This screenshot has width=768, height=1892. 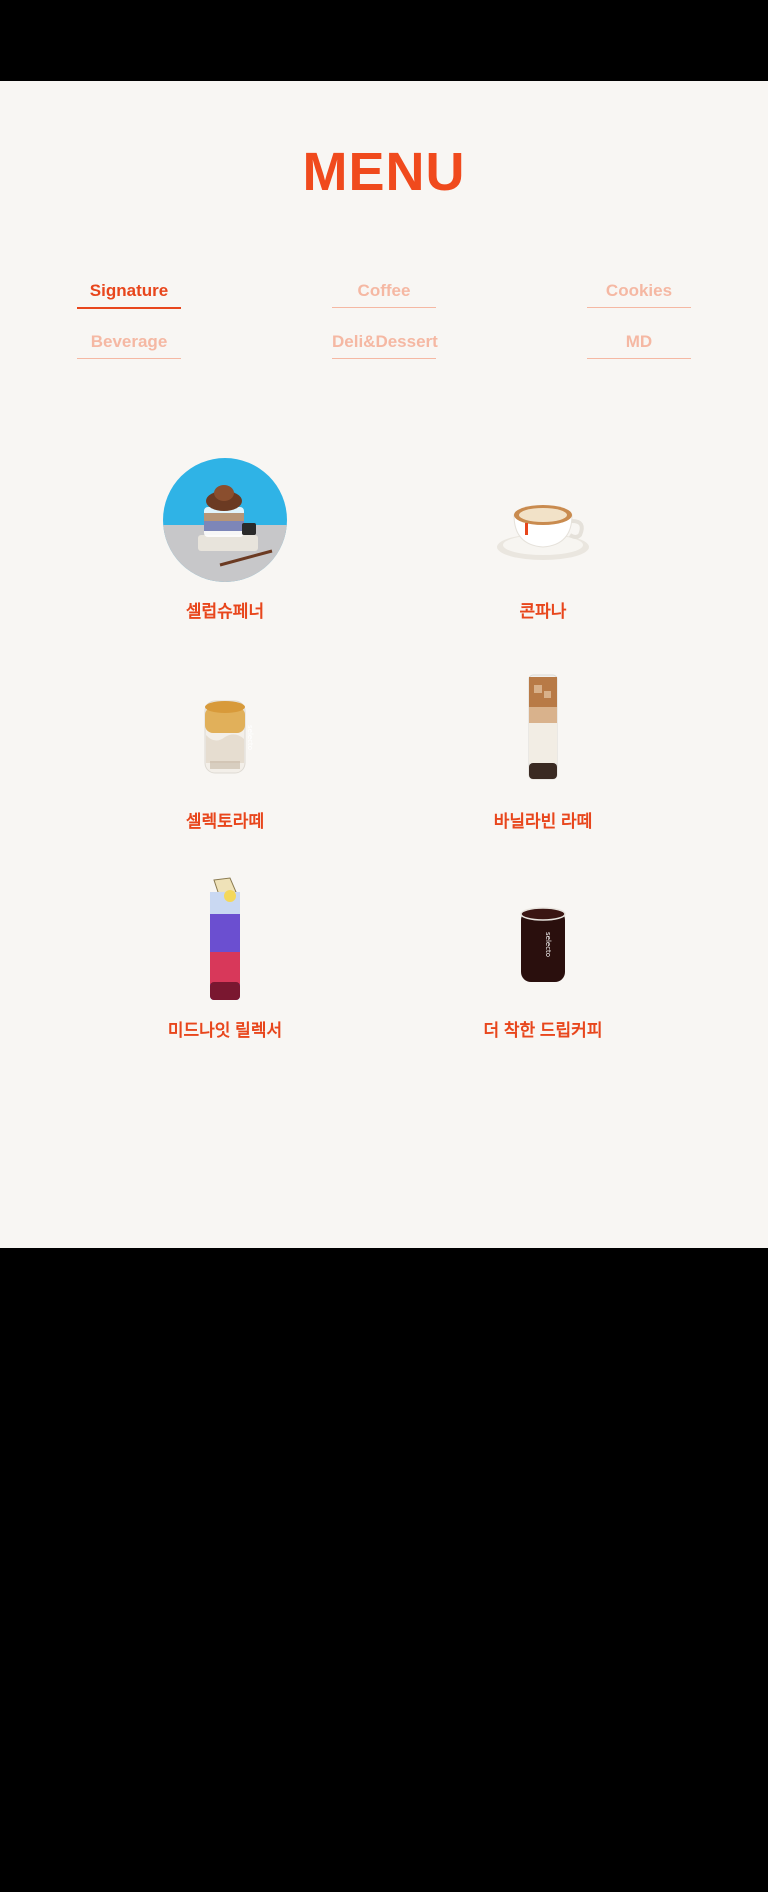 What do you see at coordinates (543, 730) in the screenshot?
I see `vanilla-bean-latte-image` at bounding box center [543, 730].